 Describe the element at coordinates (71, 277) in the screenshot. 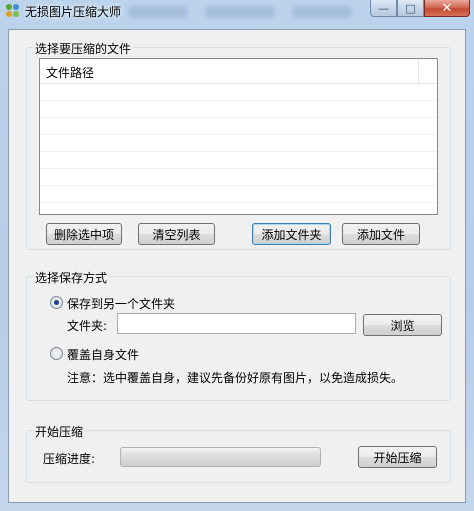

I see `save-mode-group-label: 选择保存方式` at that location.